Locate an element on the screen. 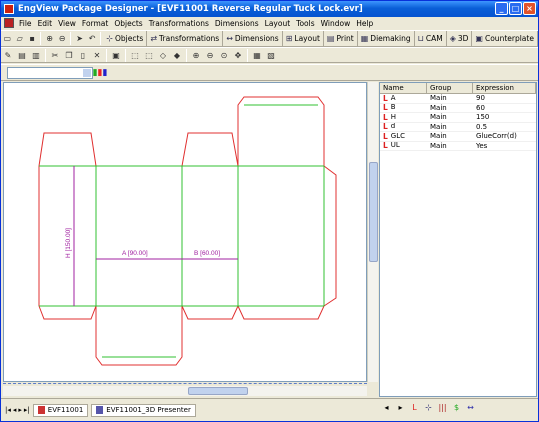  tab-print: ▤ Print is located at coordinates (341, 38).